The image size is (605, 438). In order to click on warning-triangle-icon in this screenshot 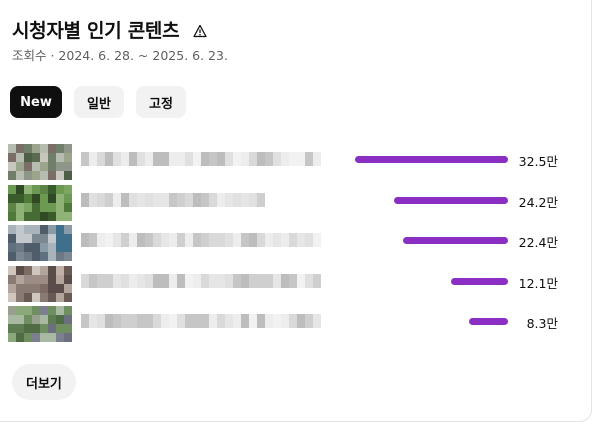, I will do `click(200, 30)`.